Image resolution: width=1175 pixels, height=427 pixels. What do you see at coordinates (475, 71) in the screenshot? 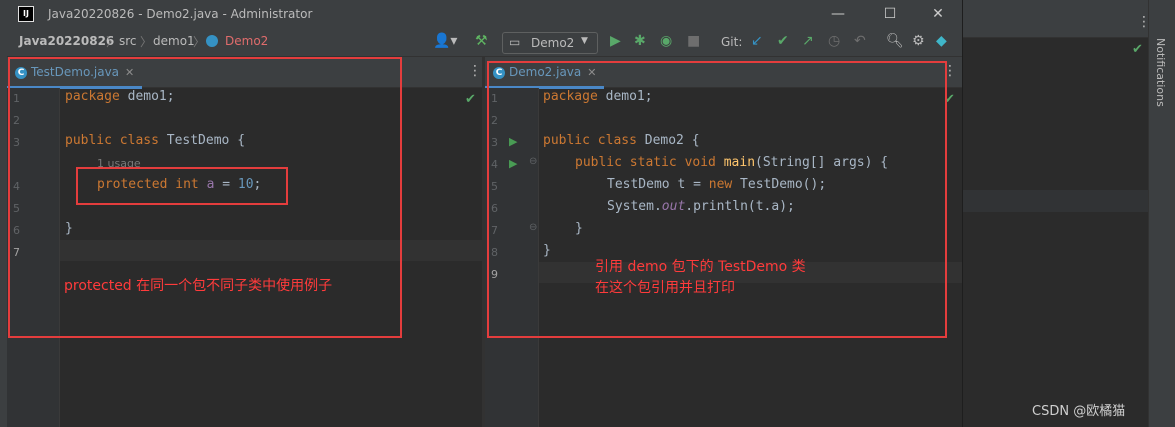
I see `more-options-icon: ⋮` at bounding box center [475, 71].